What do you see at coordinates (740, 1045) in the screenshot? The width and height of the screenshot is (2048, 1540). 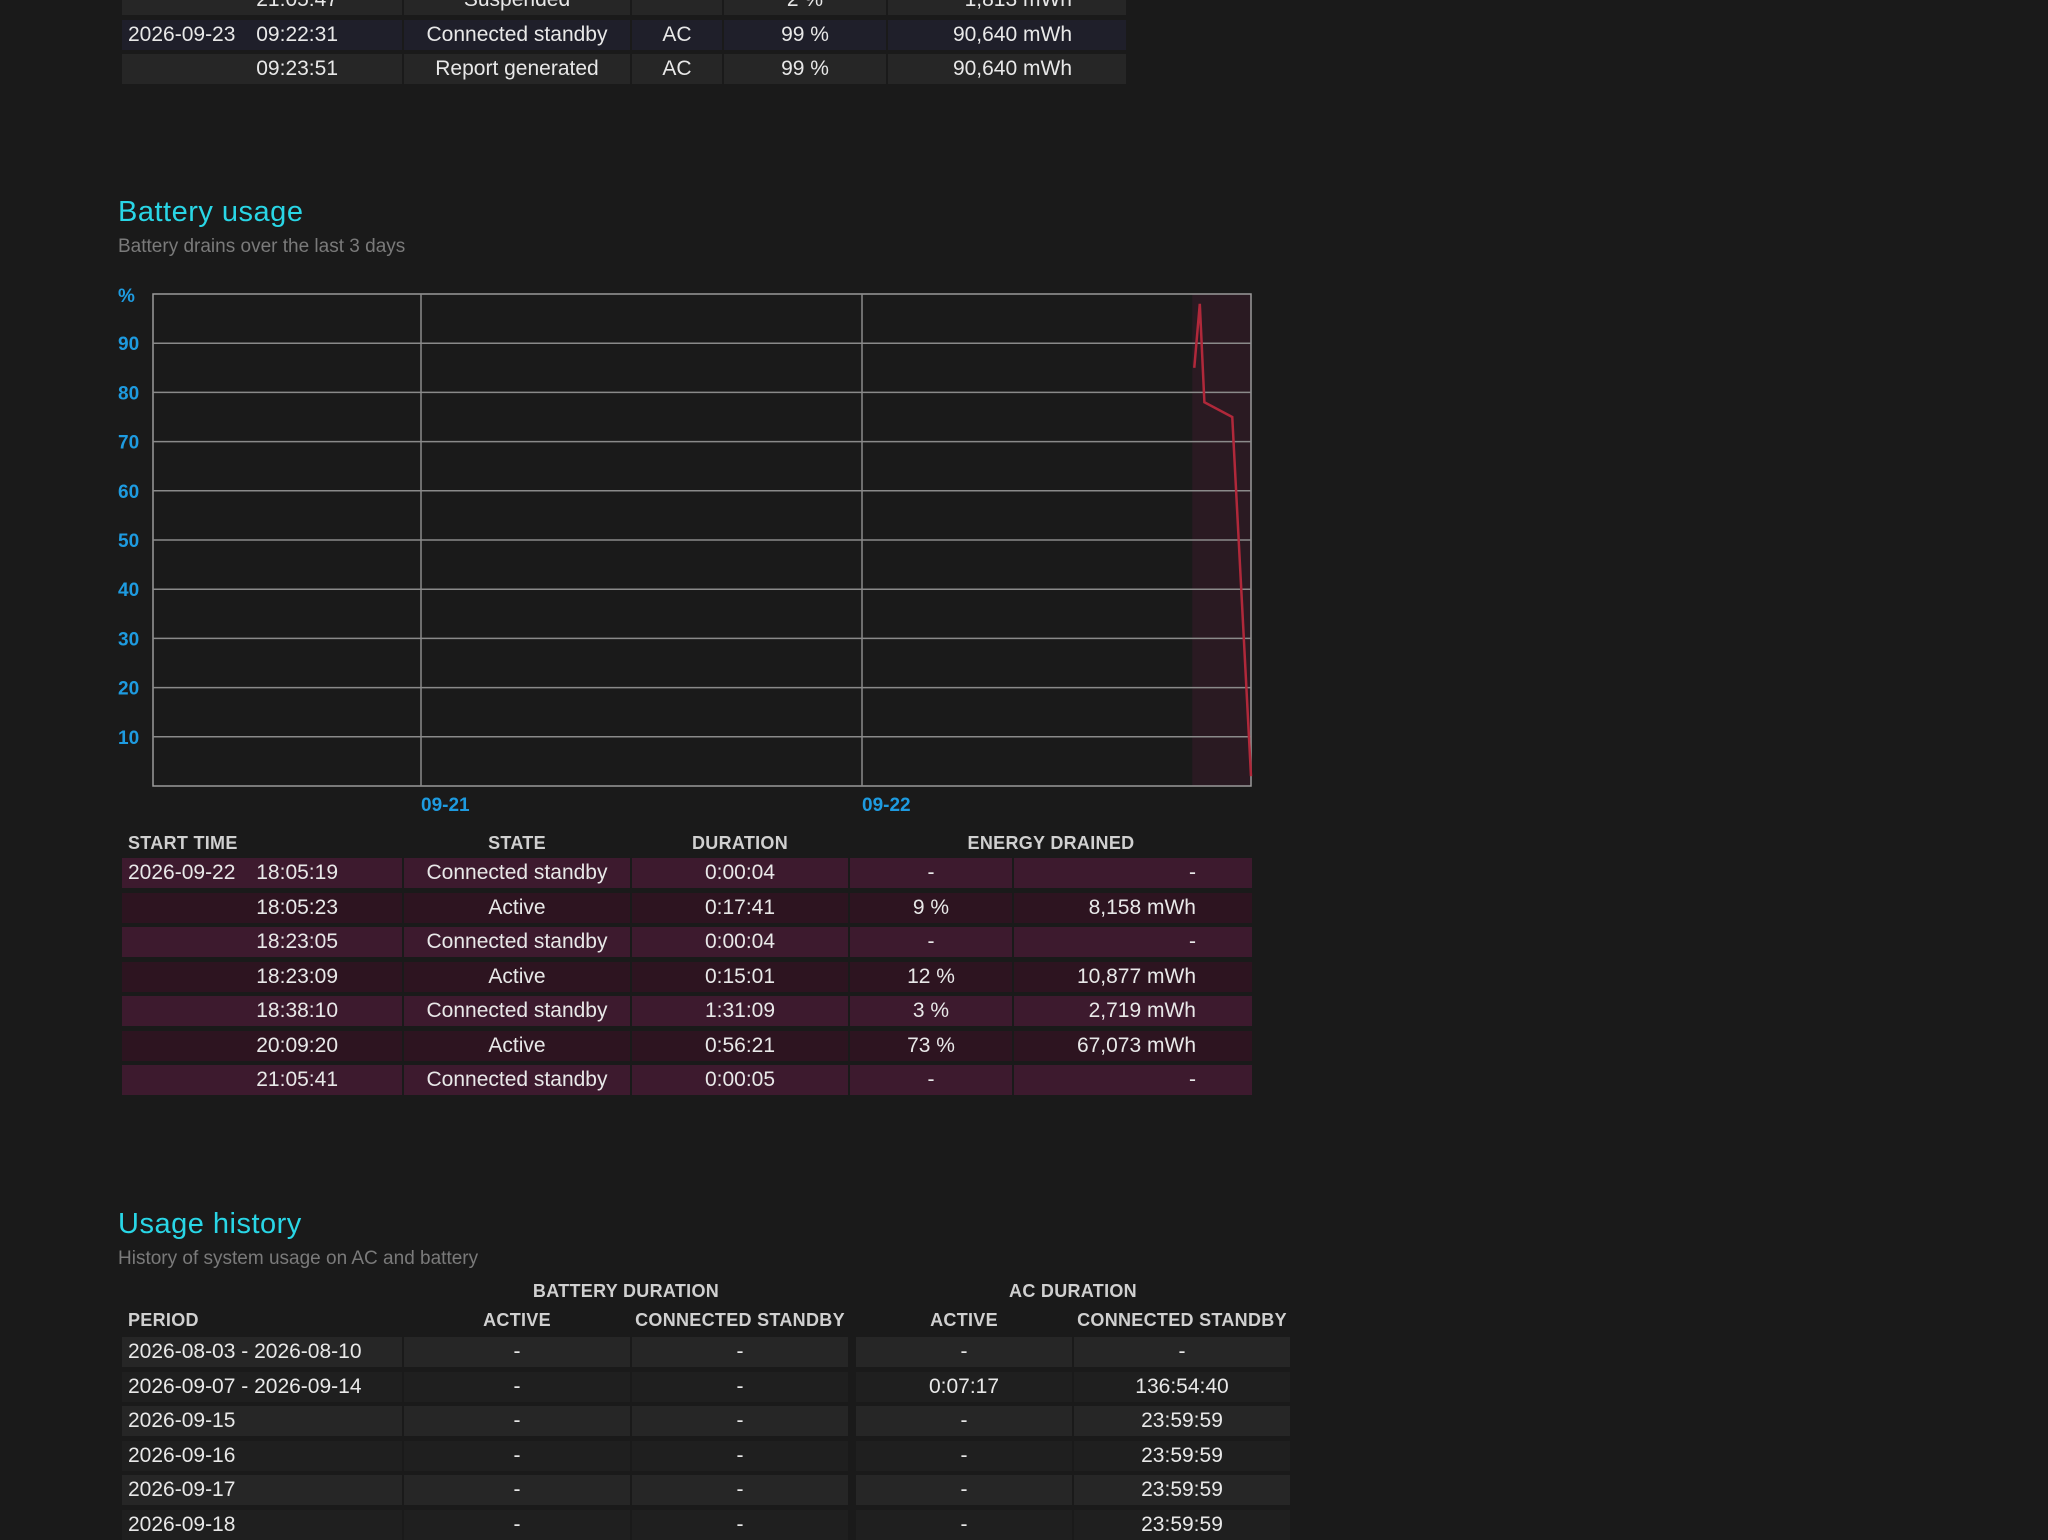 I see `row-duration: 0:56:21` at bounding box center [740, 1045].